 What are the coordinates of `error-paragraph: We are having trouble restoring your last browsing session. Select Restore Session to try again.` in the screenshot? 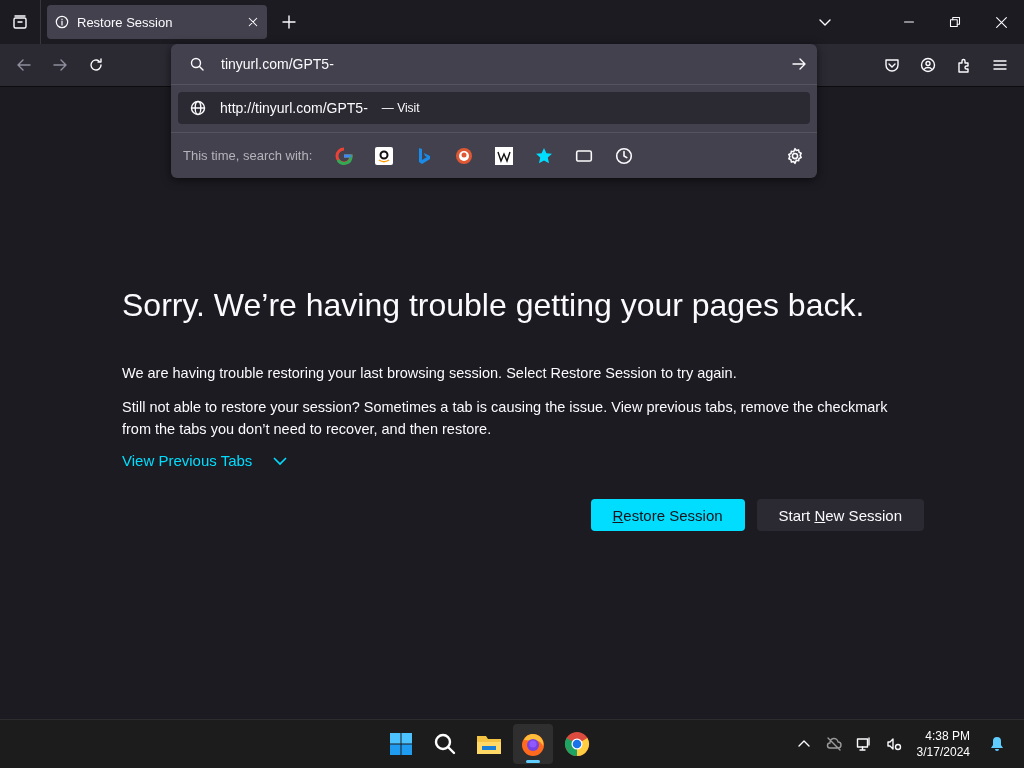 It's located at (430, 373).